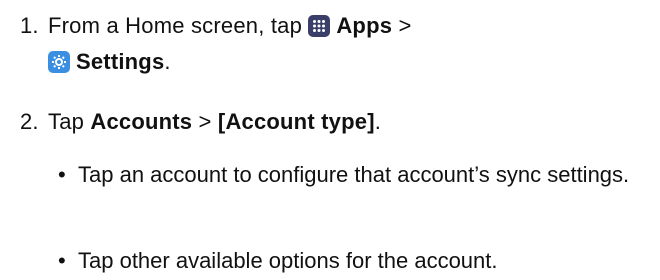  What do you see at coordinates (175, 25) in the screenshot?
I see `step-text: From a Home screen, tap` at bounding box center [175, 25].